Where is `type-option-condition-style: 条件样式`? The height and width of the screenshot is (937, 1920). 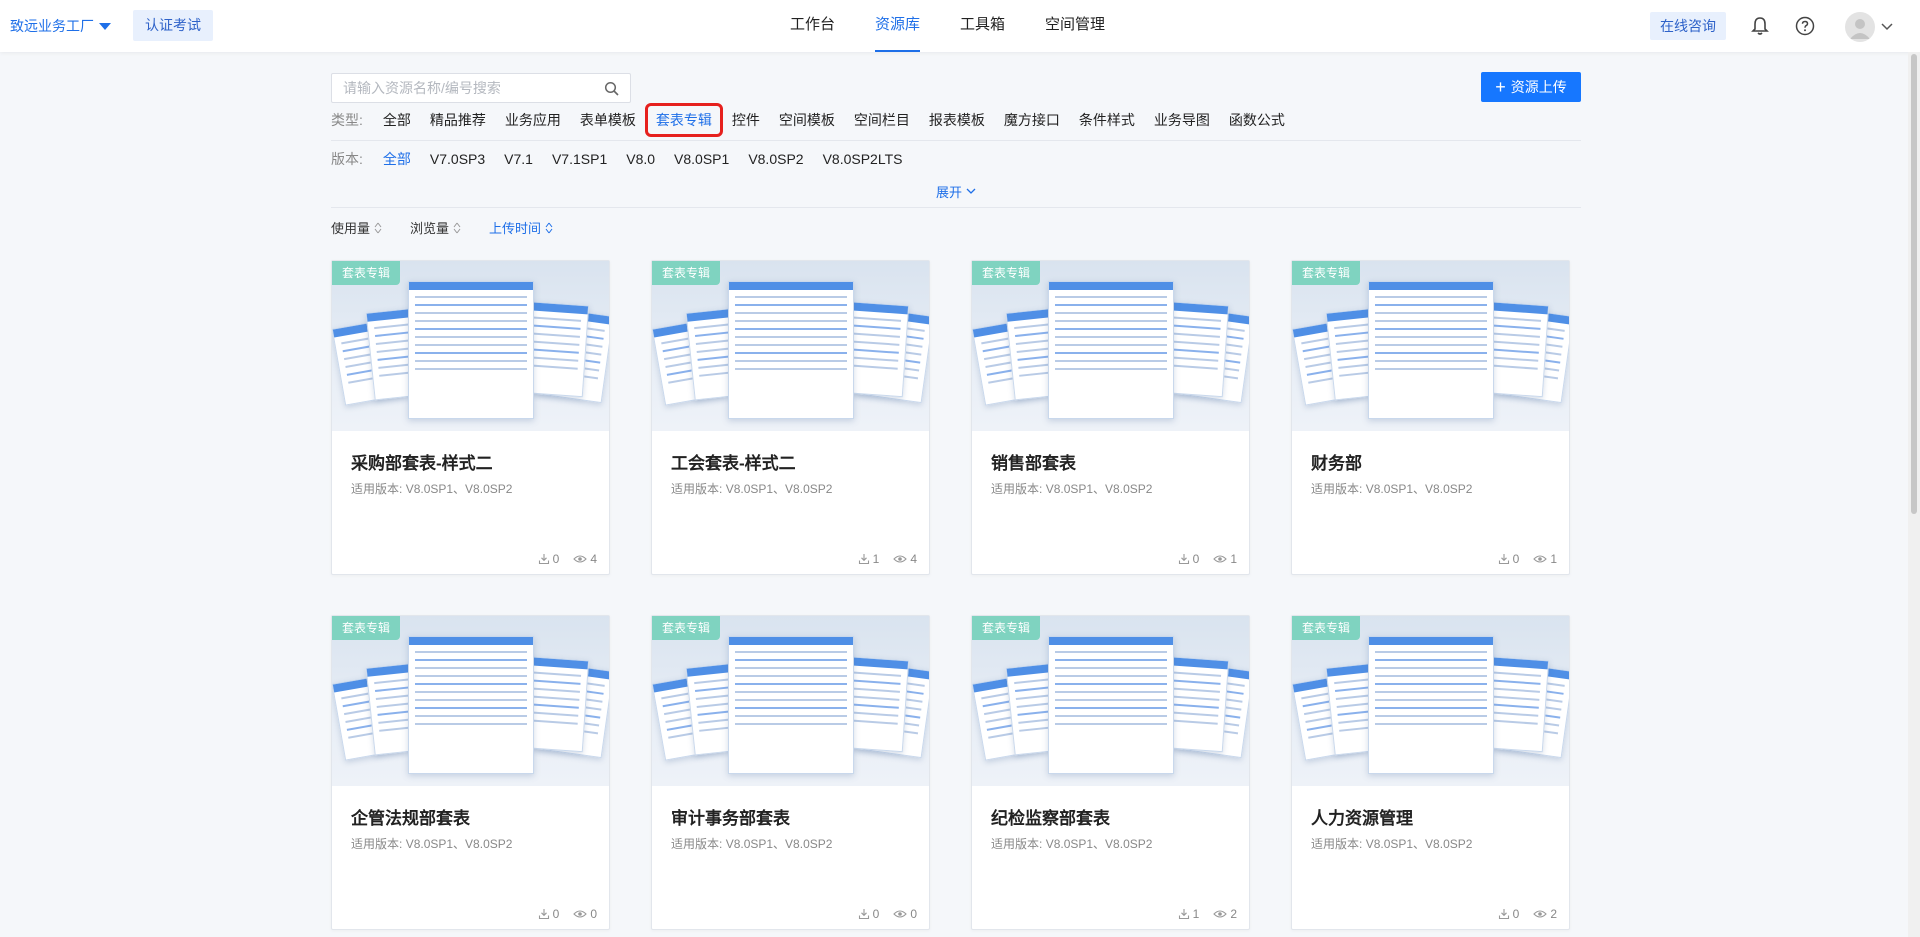 type-option-condition-style: 条件样式 is located at coordinates (1107, 120).